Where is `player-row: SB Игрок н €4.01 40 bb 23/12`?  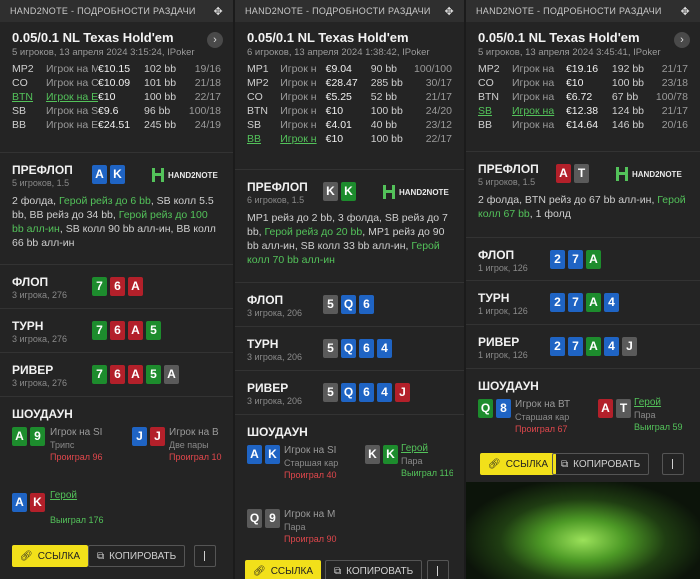 player-row: SB Игрок н €4.01 40 bb 23/12 is located at coordinates (349, 125).